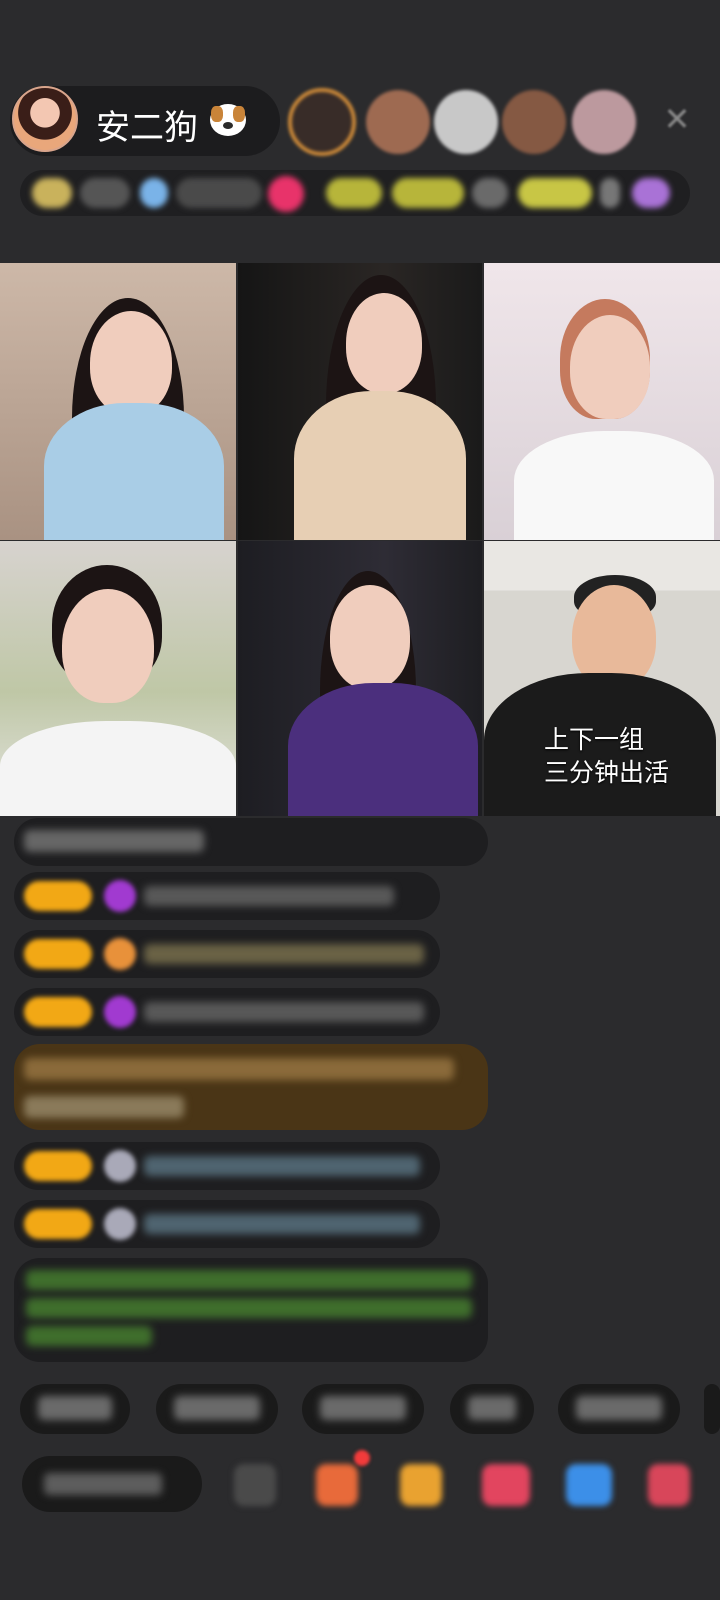 This screenshot has height=1600, width=720. Describe the element at coordinates (506, 1485) in the screenshot. I see `red-packet-icon` at that location.